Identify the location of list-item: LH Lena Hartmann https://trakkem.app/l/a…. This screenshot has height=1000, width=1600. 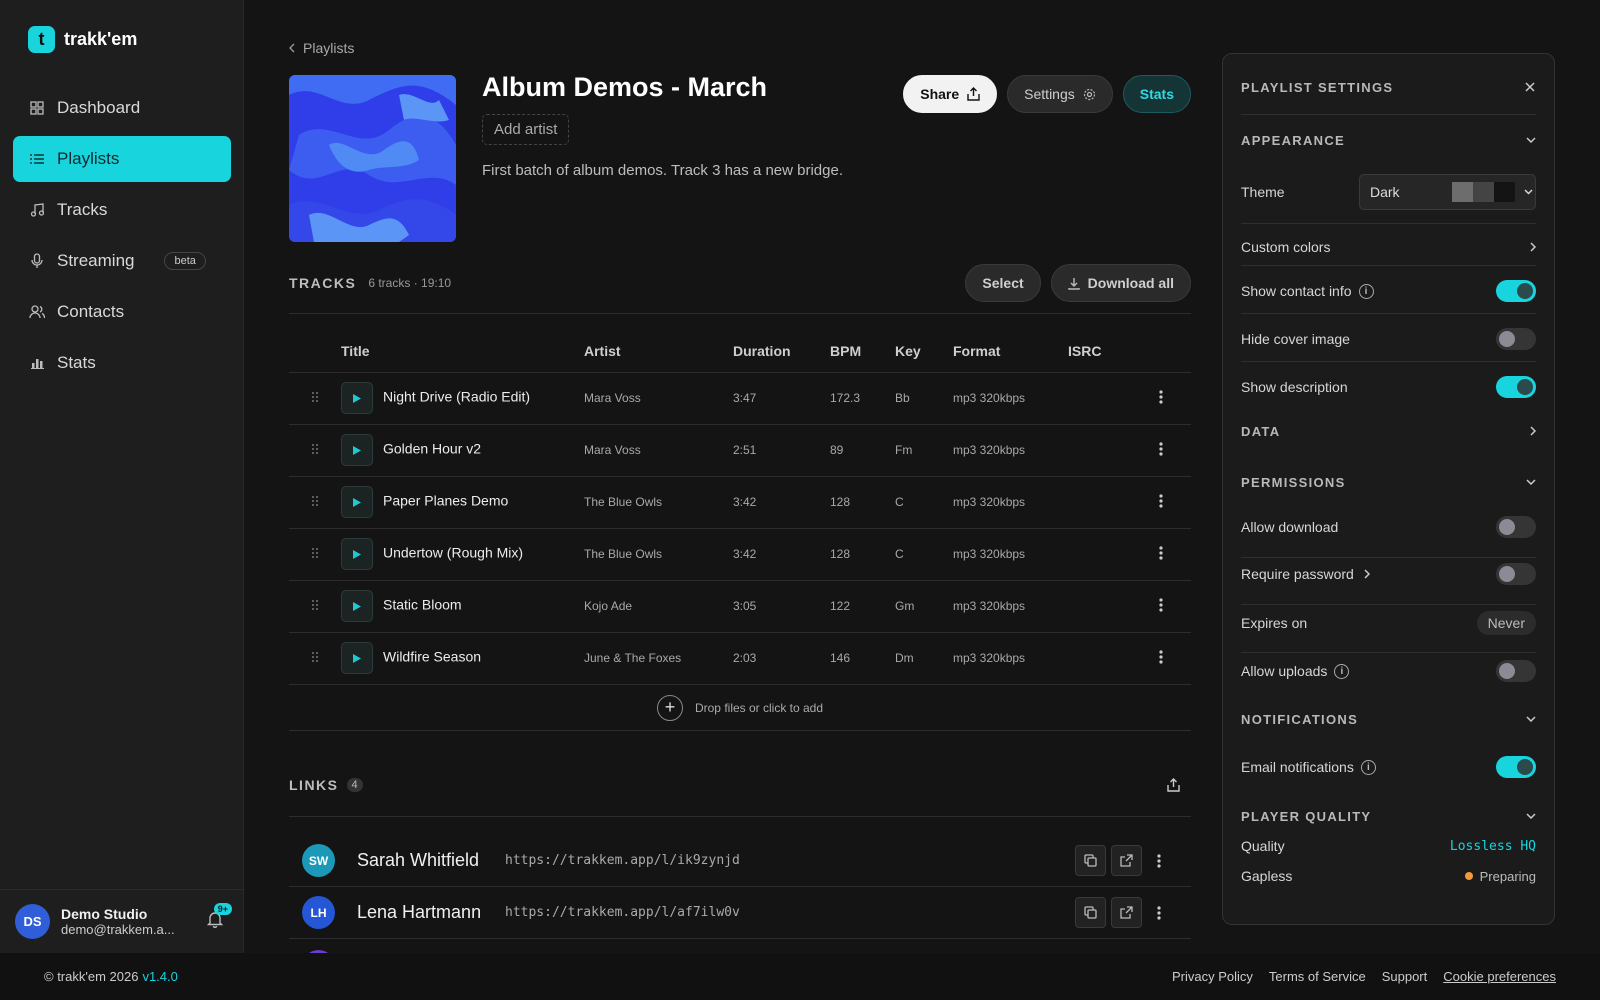
(740, 913).